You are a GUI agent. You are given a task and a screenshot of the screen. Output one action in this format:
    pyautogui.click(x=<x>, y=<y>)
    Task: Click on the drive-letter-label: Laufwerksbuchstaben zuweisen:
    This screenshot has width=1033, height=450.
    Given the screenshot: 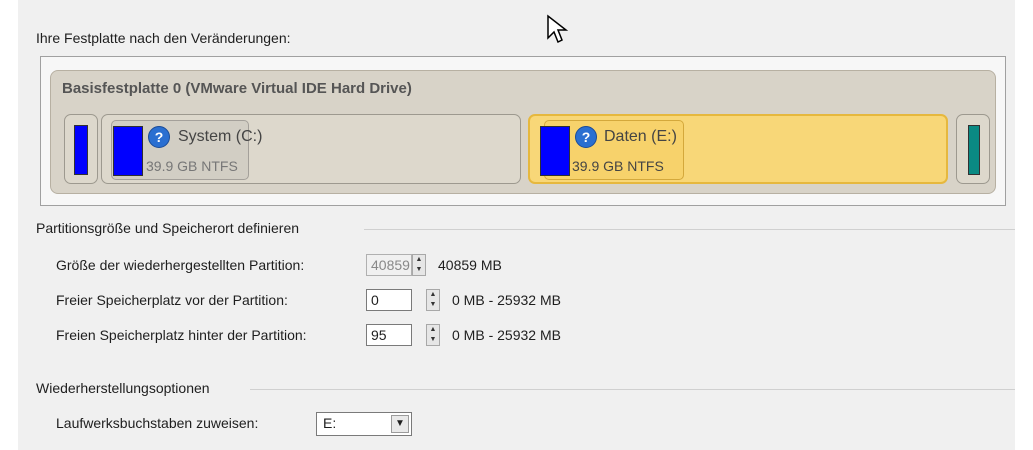 What is the action you would take?
    pyautogui.click(x=157, y=423)
    